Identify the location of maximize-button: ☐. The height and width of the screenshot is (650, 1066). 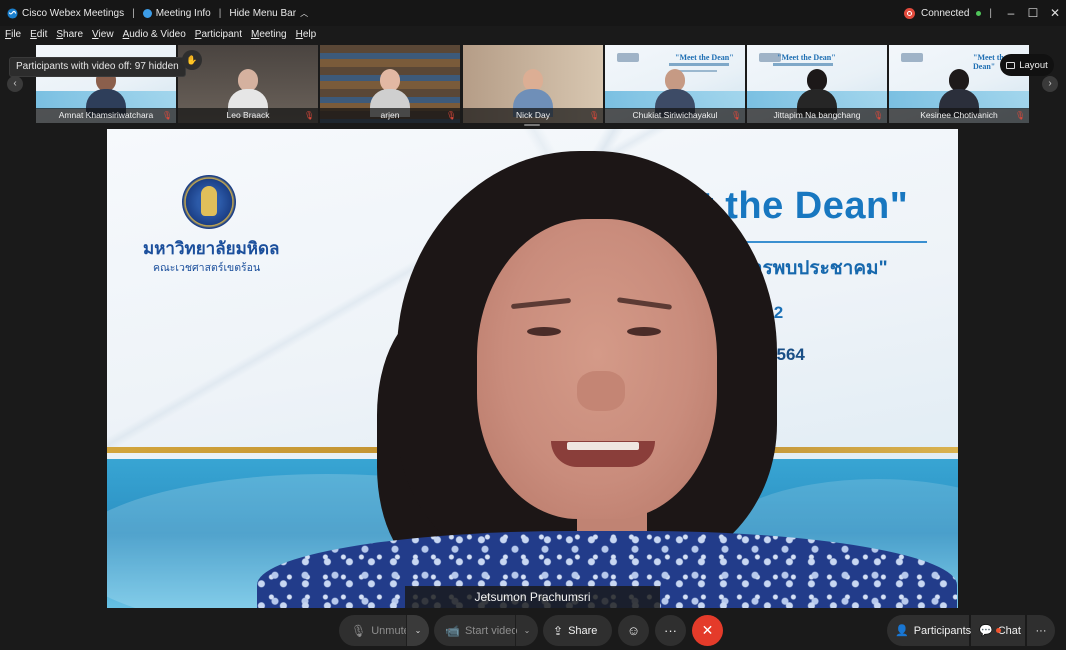
(1033, 13).